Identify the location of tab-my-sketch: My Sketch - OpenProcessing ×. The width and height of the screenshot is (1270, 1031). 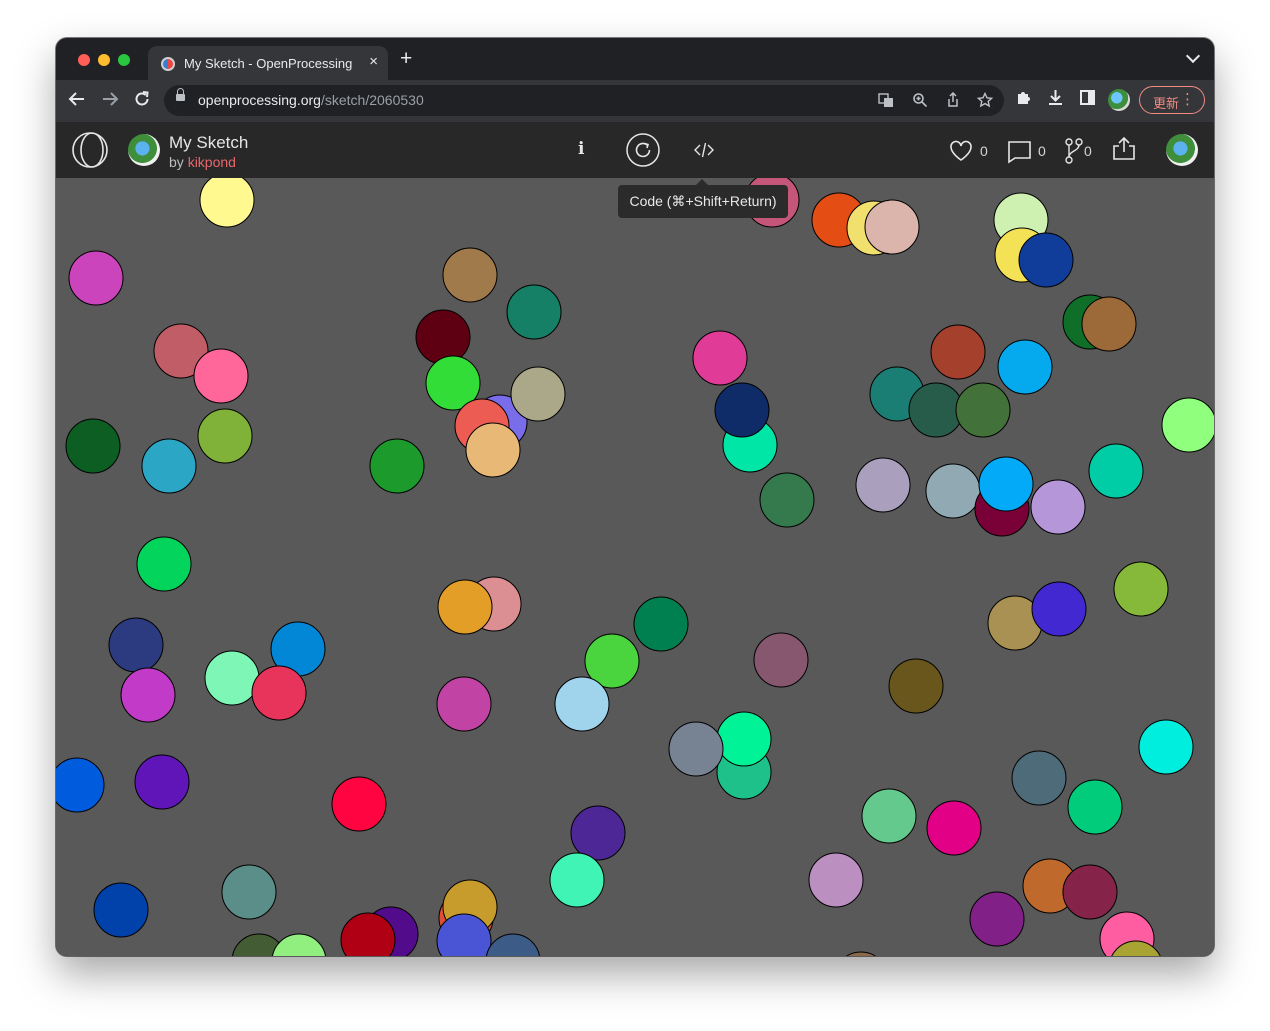
(268, 63).